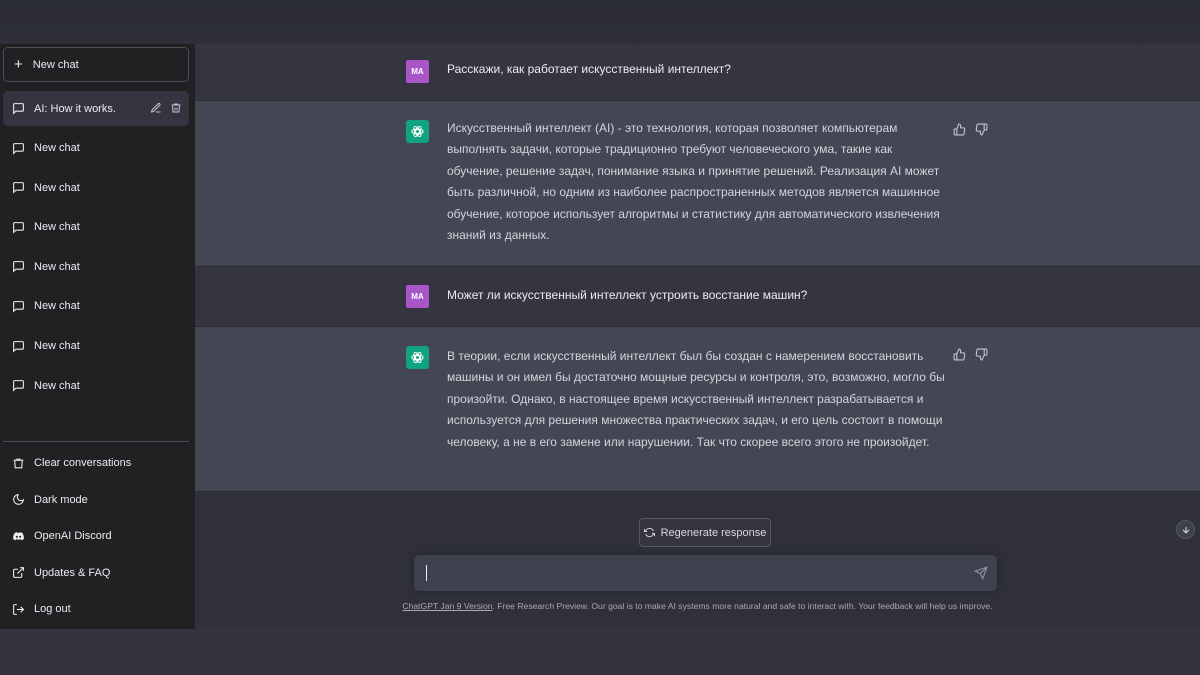 This screenshot has height=675, width=1200. Describe the element at coordinates (19, 500) in the screenshot. I see `moon-icon` at that location.